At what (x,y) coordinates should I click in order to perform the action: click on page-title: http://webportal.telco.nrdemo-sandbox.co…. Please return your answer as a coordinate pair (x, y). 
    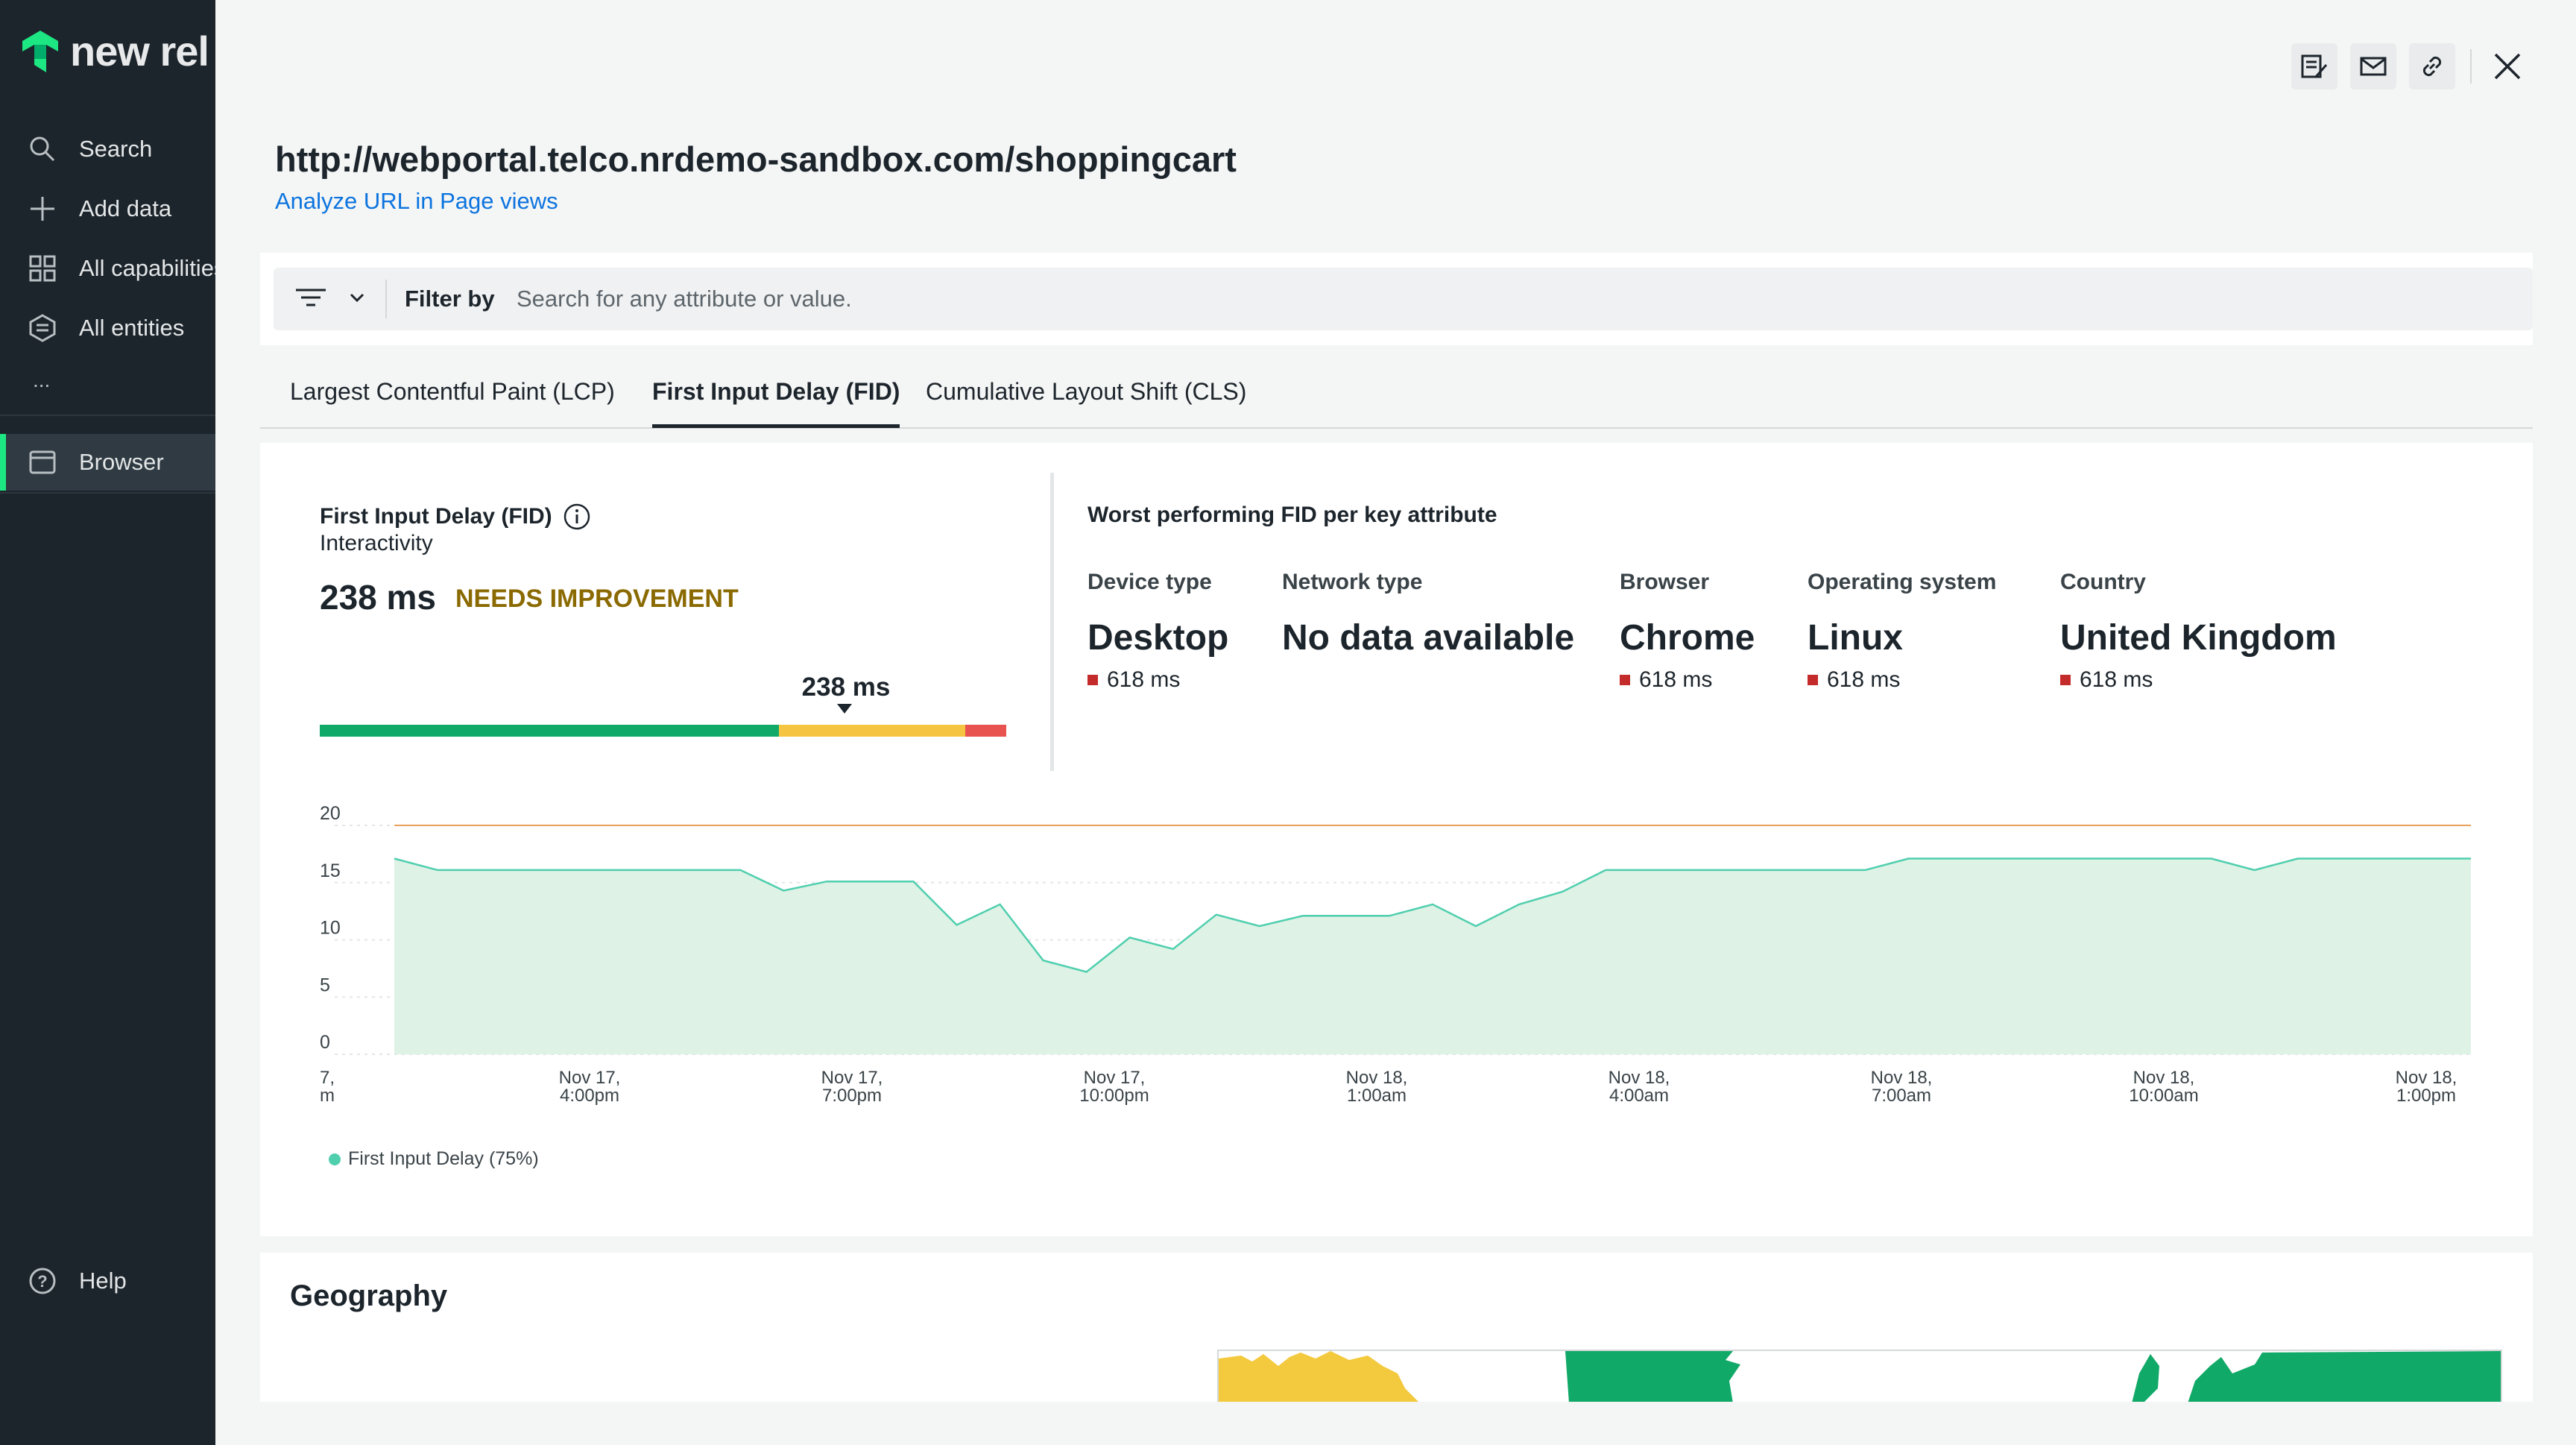
    Looking at the image, I should click on (756, 159).